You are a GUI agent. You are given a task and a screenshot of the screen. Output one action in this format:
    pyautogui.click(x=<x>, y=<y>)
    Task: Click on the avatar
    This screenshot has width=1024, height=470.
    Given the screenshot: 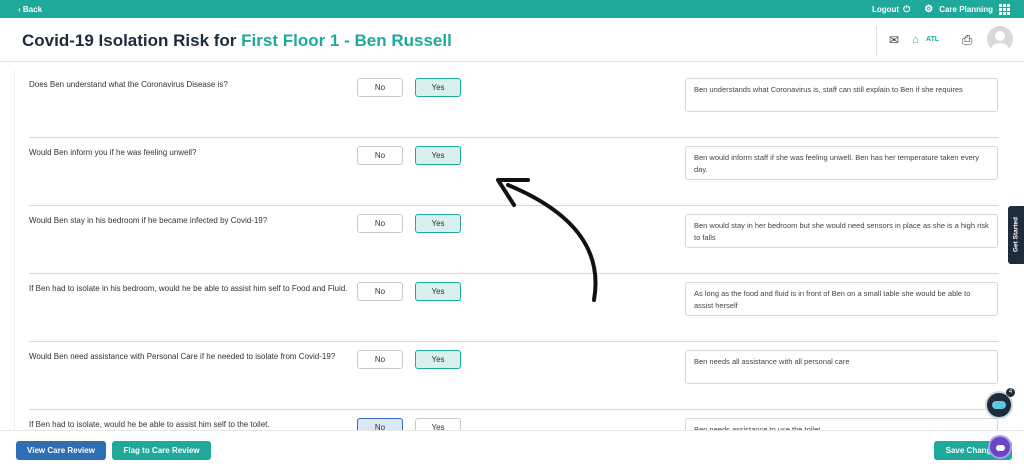 What is the action you would take?
    pyautogui.click(x=1000, y=39)
    